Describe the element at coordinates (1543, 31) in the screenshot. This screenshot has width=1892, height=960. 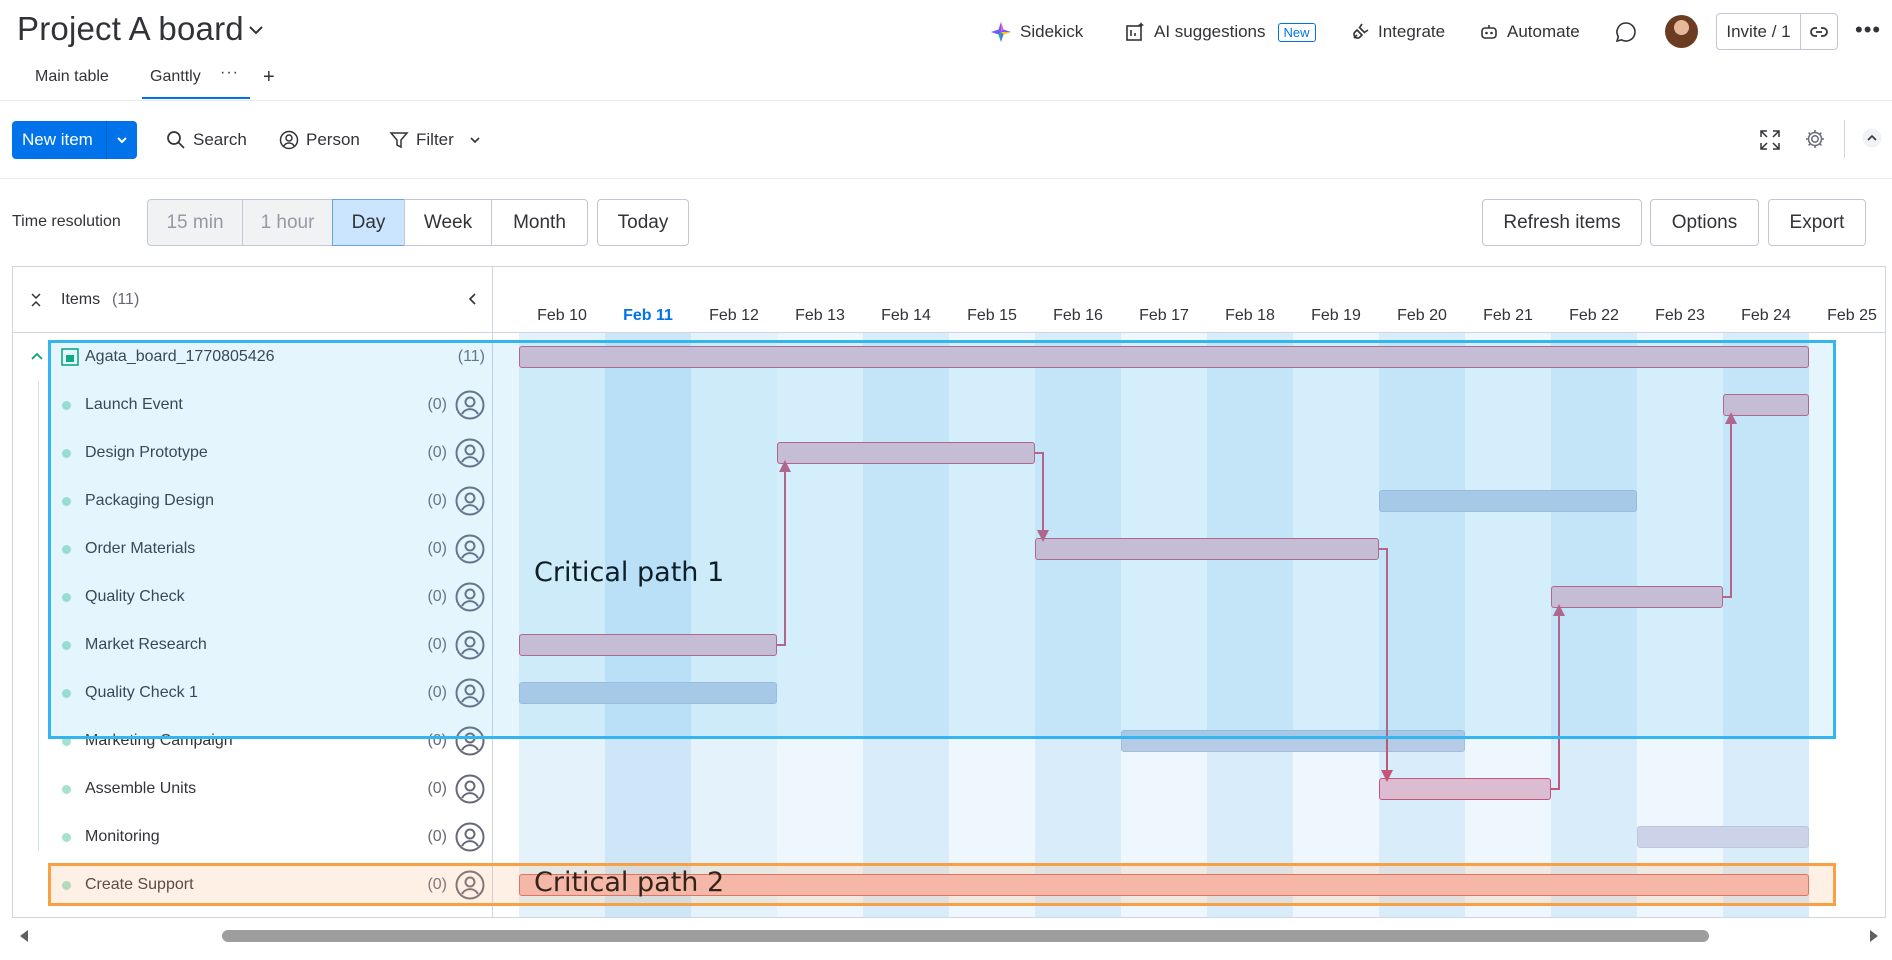
I see `automate-label: Automate` at that location.